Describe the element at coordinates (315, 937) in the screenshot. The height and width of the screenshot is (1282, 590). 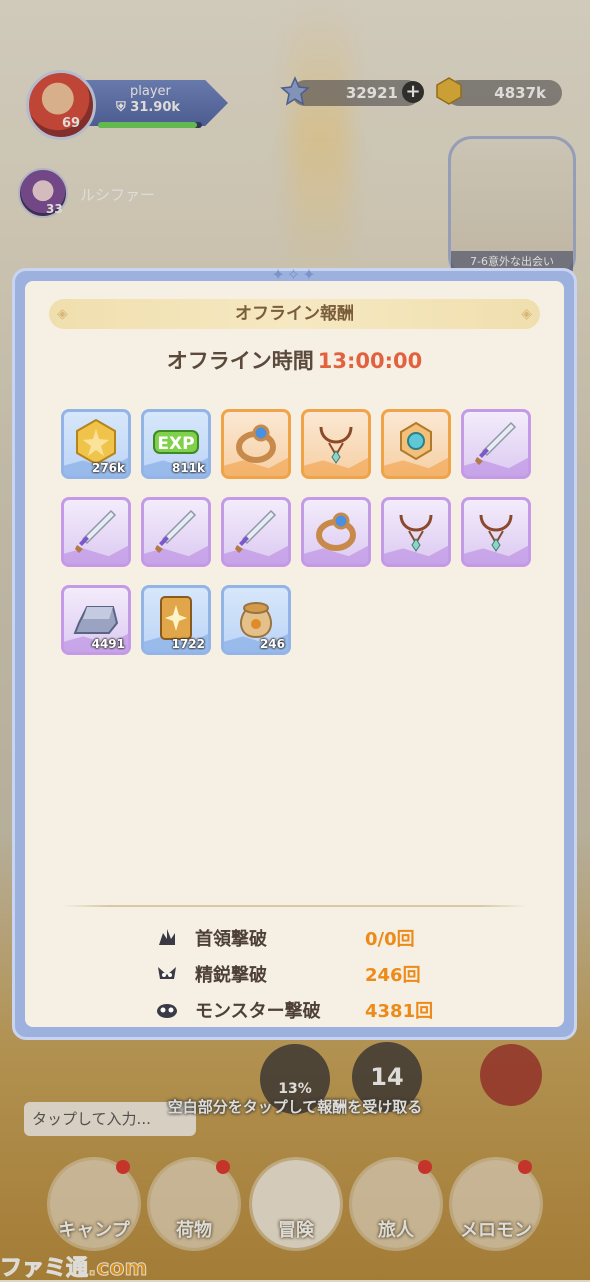
I see `stat-row: 首領撃破 0/0回` at that location.